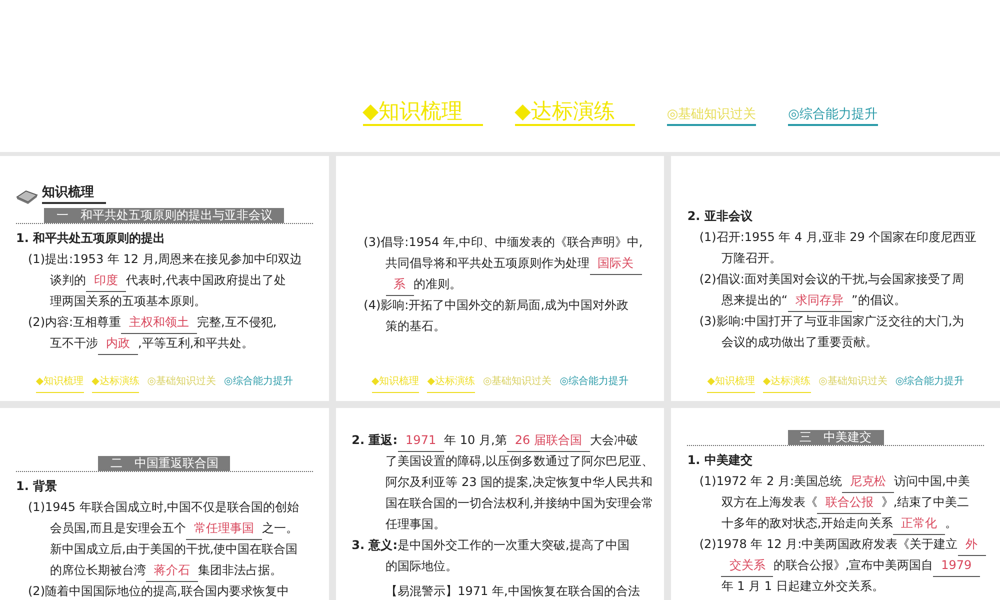 Image resolution: width=1000 pixels, height=600 pixels. I want to click on text: 的联合公报》,宣布中美两国自, so click(853, 565).